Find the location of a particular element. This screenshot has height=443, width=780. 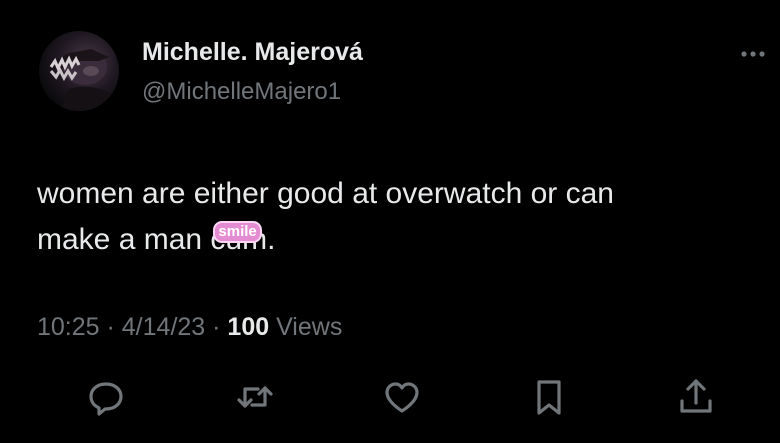

reply-button is located at coordinates (106, 397).